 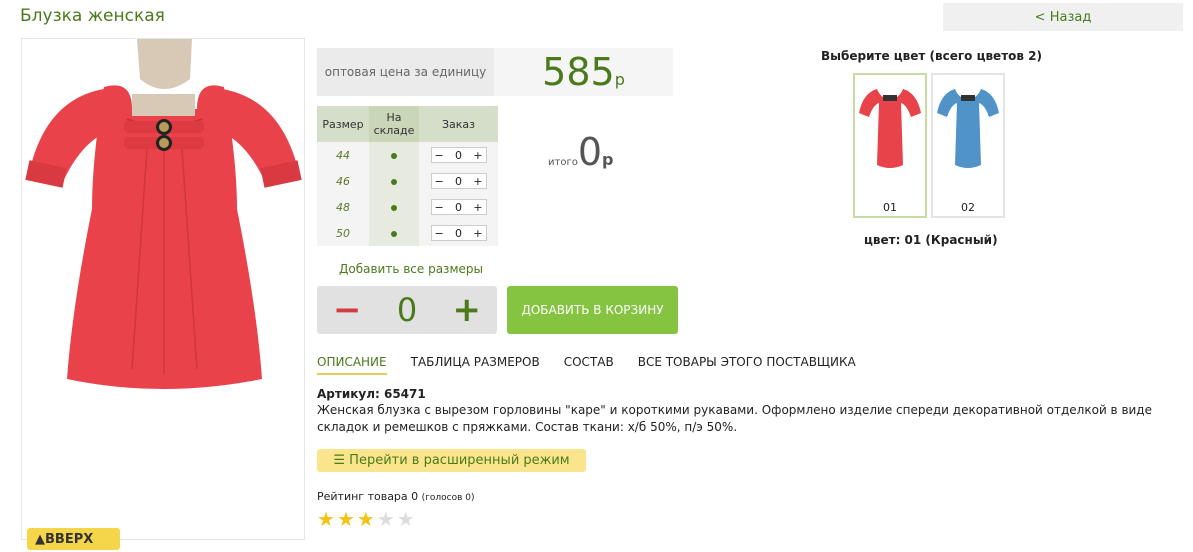 I want to click on rating-text: Рейтинг товара 0 (голосов 0), so click(x=396, y=496).